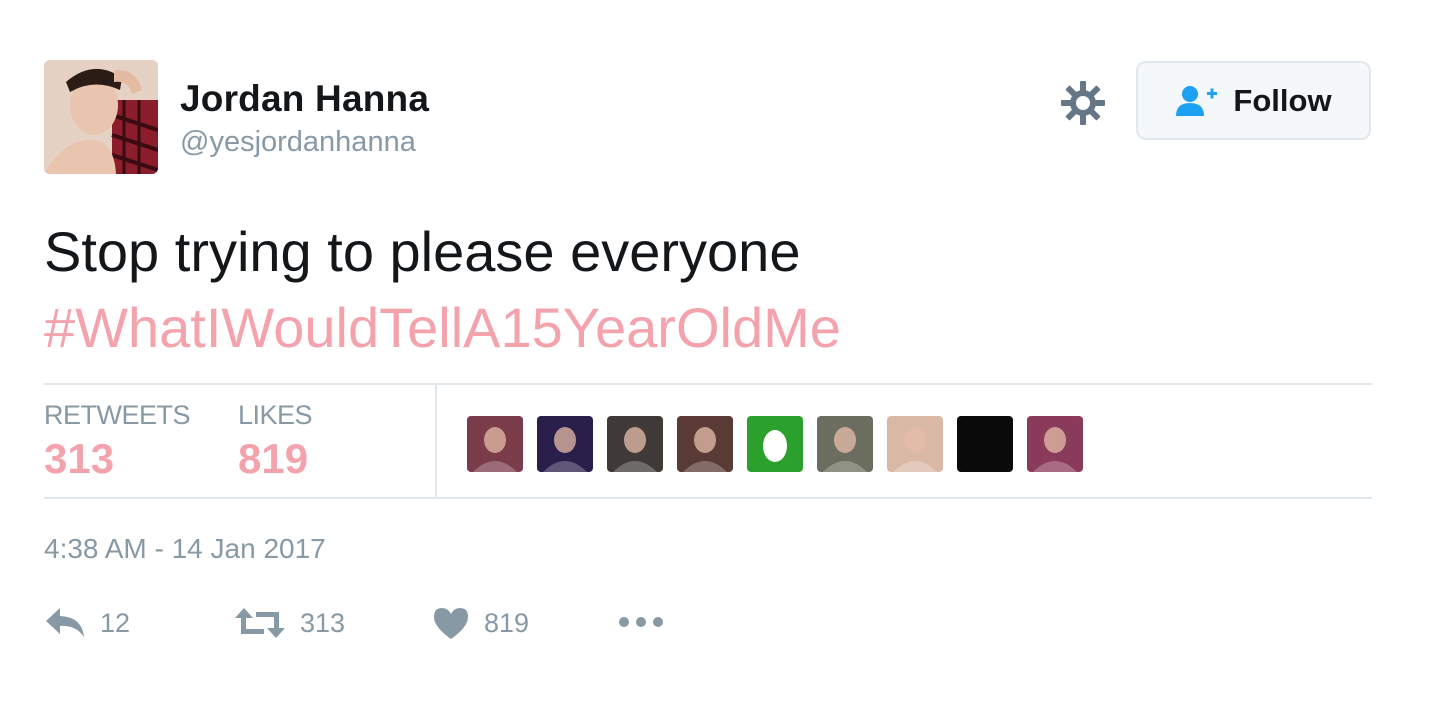 The width and height of the screenshot is (1440, 704). Describe the element at coordinates (260, 623) in the screenshot. I see `retweet-icon` at that location.